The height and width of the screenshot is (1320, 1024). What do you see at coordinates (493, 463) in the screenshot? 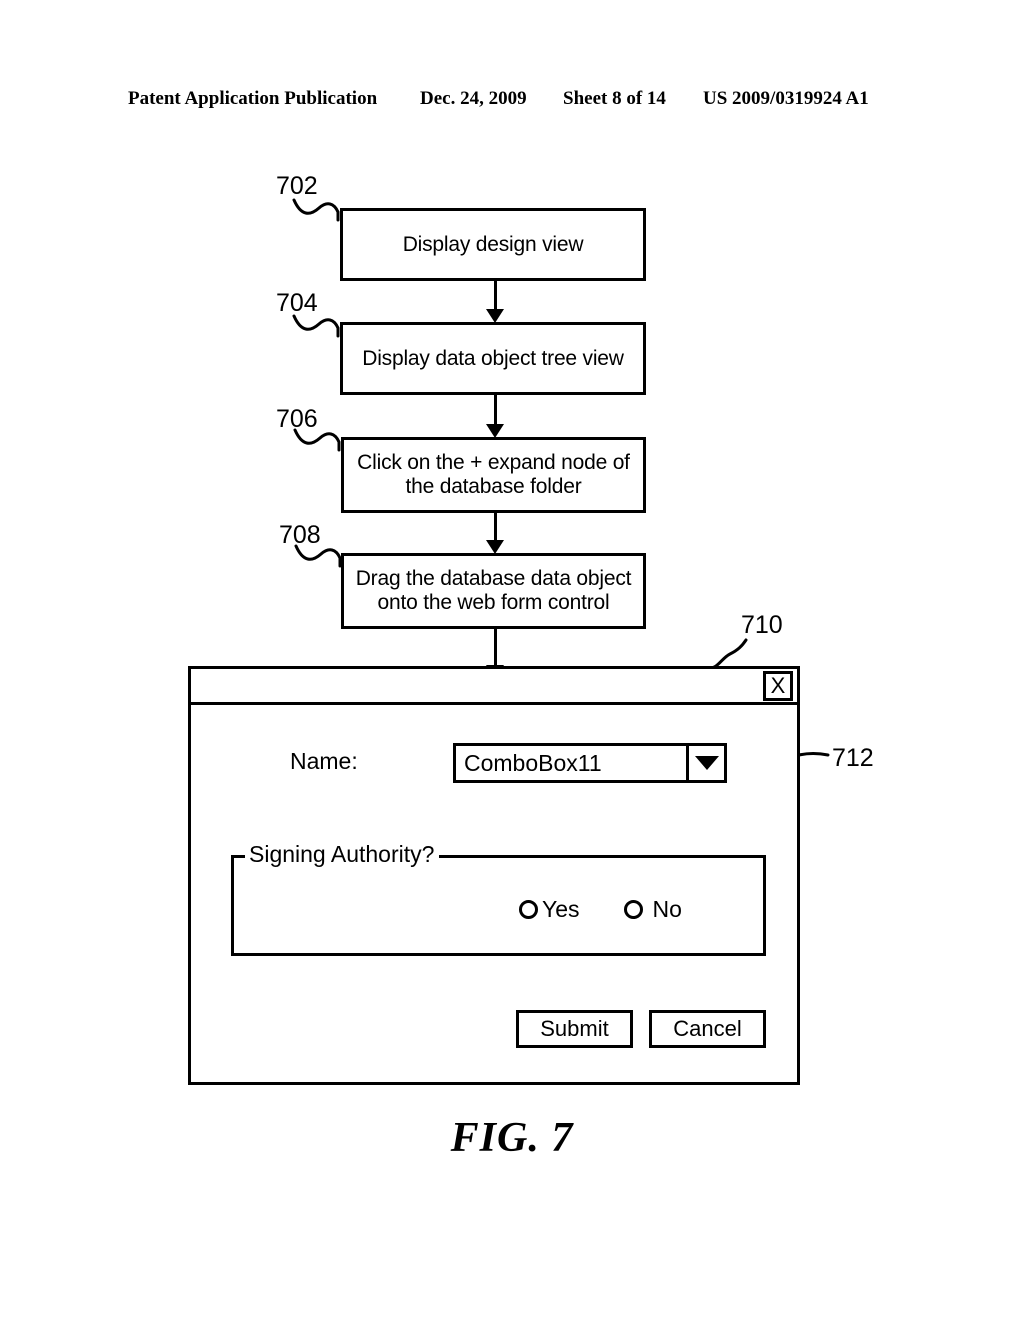
I see `flow-step-706-text-line1: Click on the + expand node of` at bounding box center [493, 463].